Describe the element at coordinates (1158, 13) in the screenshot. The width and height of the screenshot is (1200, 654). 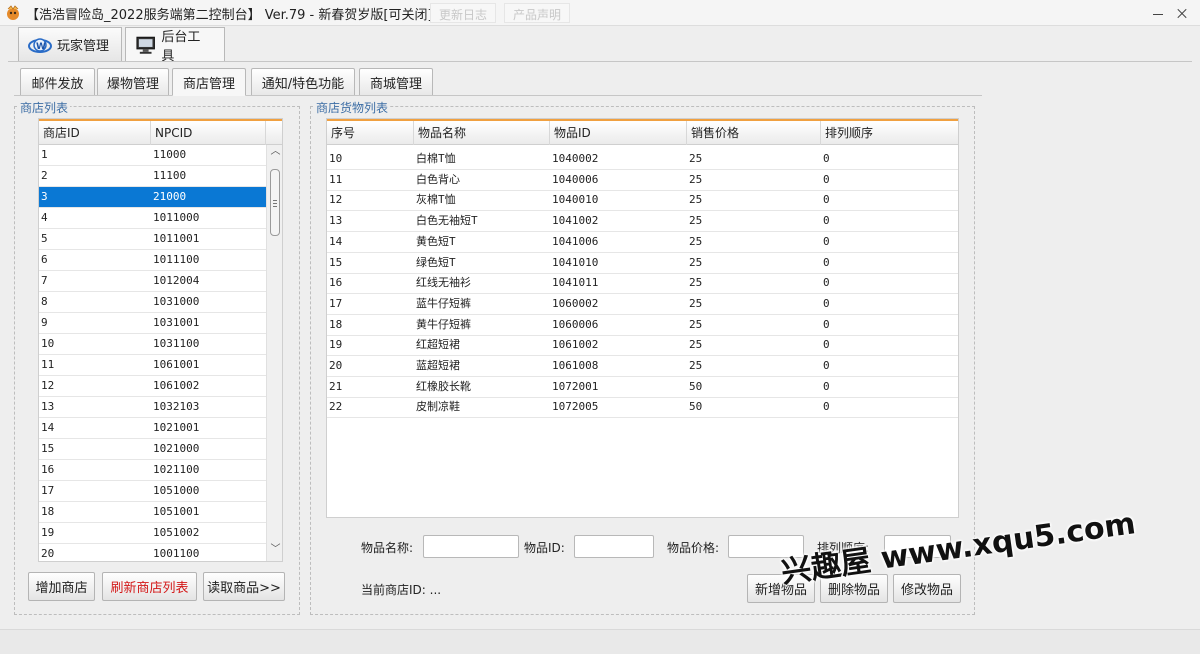
I see `minimize-button` at that location.